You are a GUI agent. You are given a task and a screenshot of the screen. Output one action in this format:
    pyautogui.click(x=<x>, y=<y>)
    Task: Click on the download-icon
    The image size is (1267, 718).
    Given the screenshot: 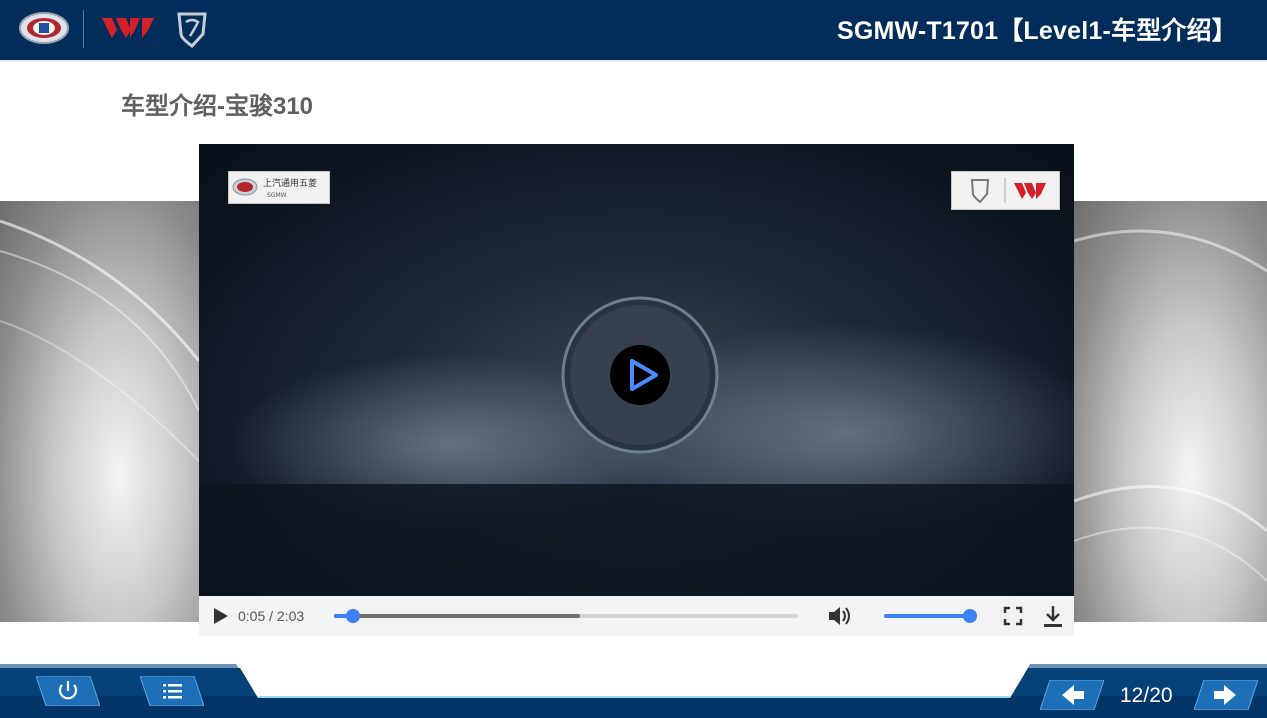 What is the action you would take?
    pyautogui.click(x=1053, y=616)
    